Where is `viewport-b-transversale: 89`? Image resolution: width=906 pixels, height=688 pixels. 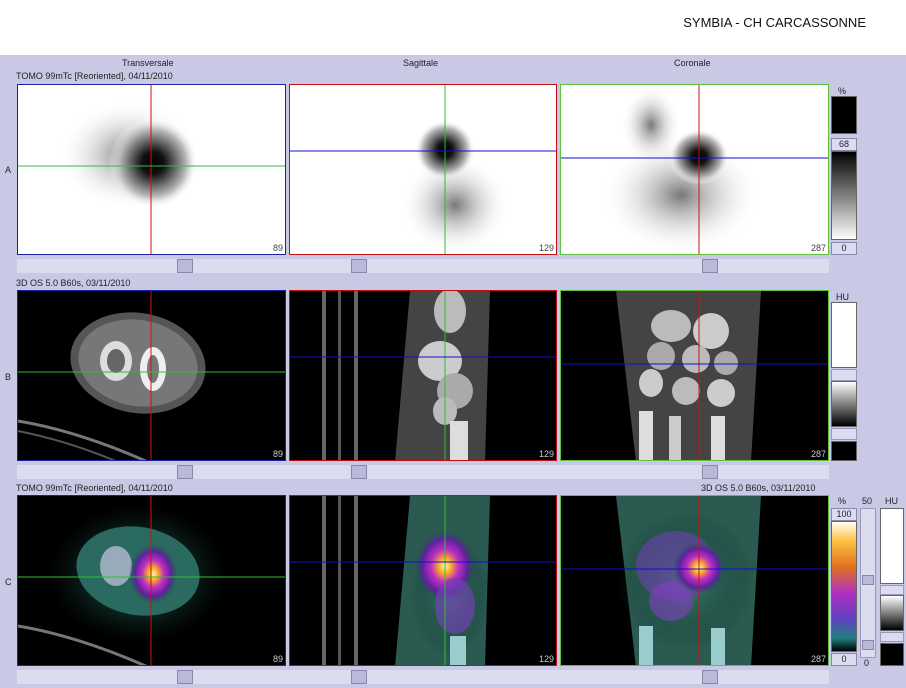
viewport-b-transversale: 89 is located at coordinates (151, 375).